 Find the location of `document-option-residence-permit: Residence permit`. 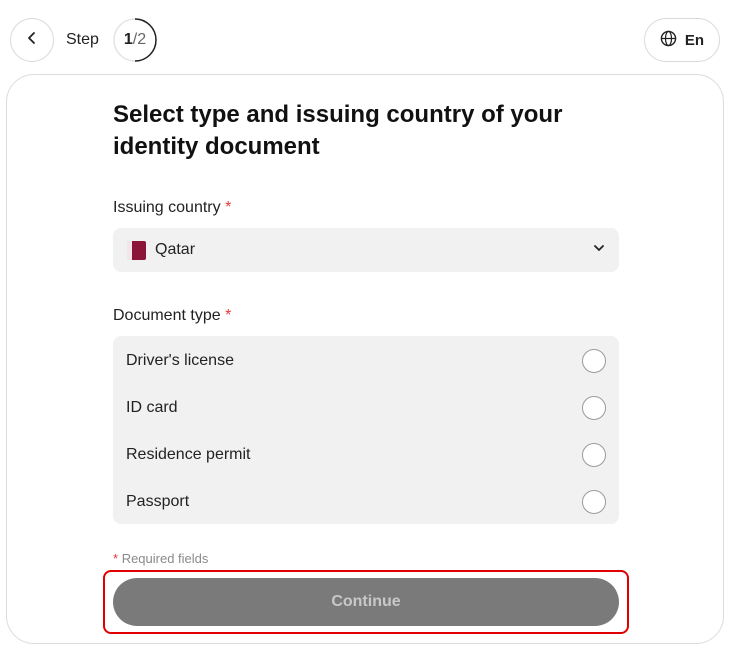

document-option-residence-permit: Residence permit is located at coordinates (366, 454).